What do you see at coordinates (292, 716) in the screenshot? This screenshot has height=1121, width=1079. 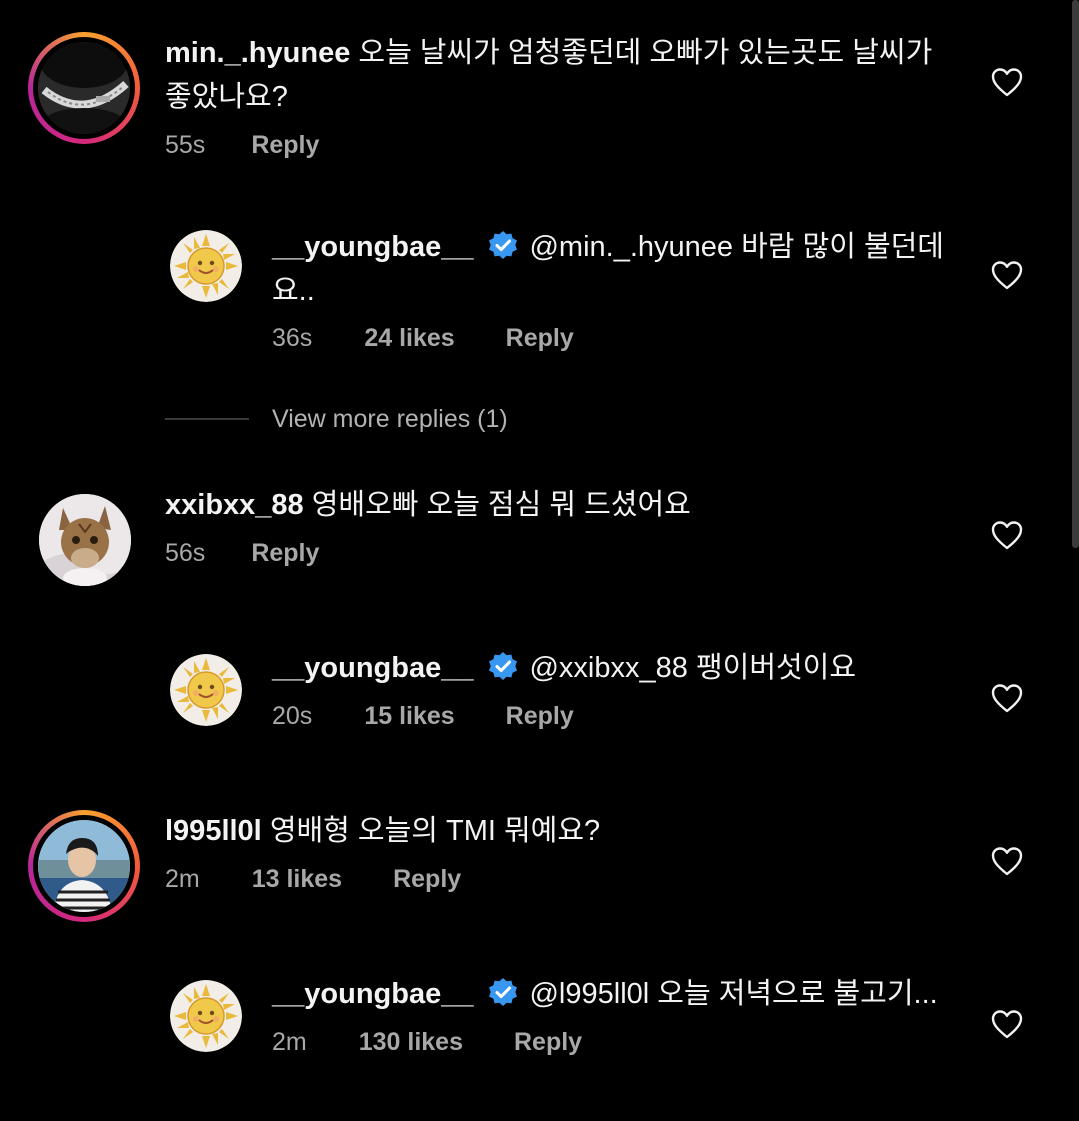 I see `reply-time: 20s` at bounding box center [292, 716].